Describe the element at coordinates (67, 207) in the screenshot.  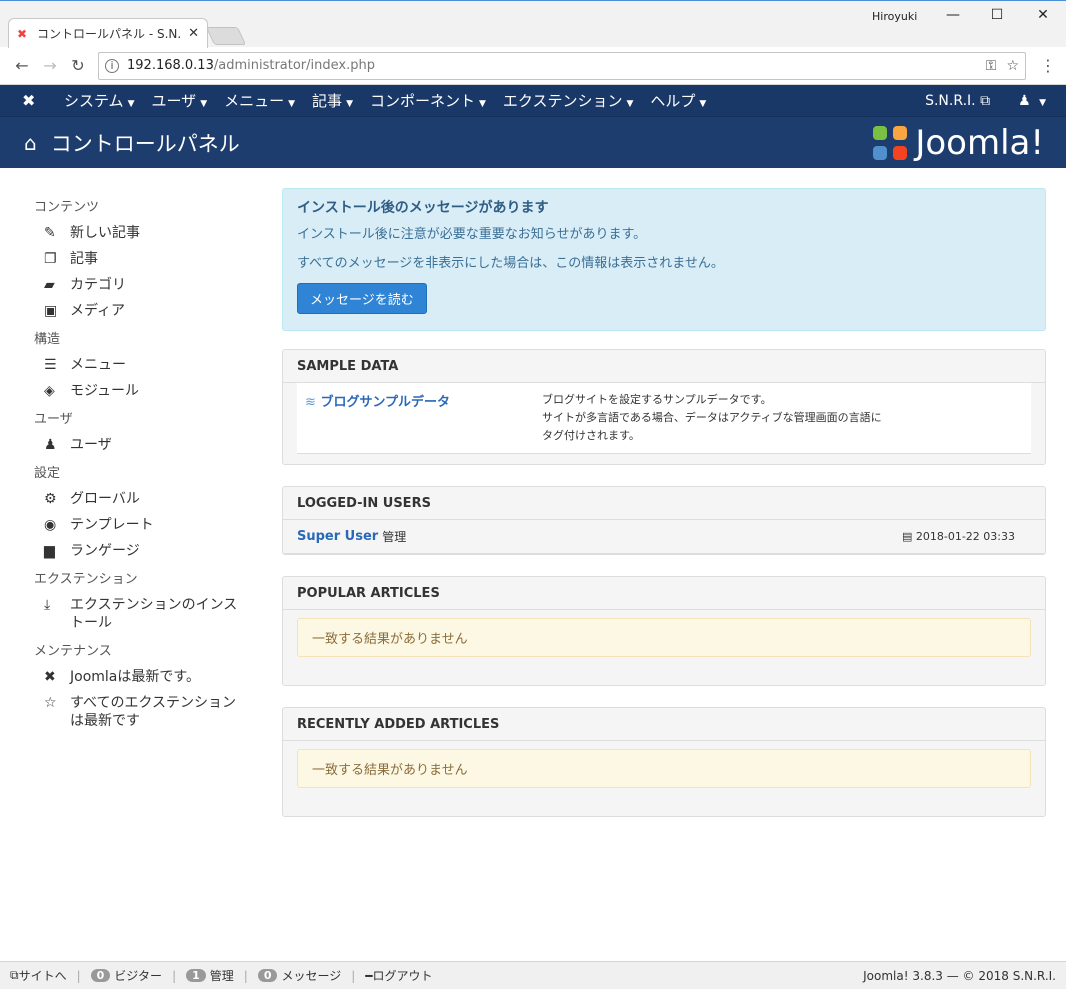
I see `sidebar-heading: コンテンツ` at that location.